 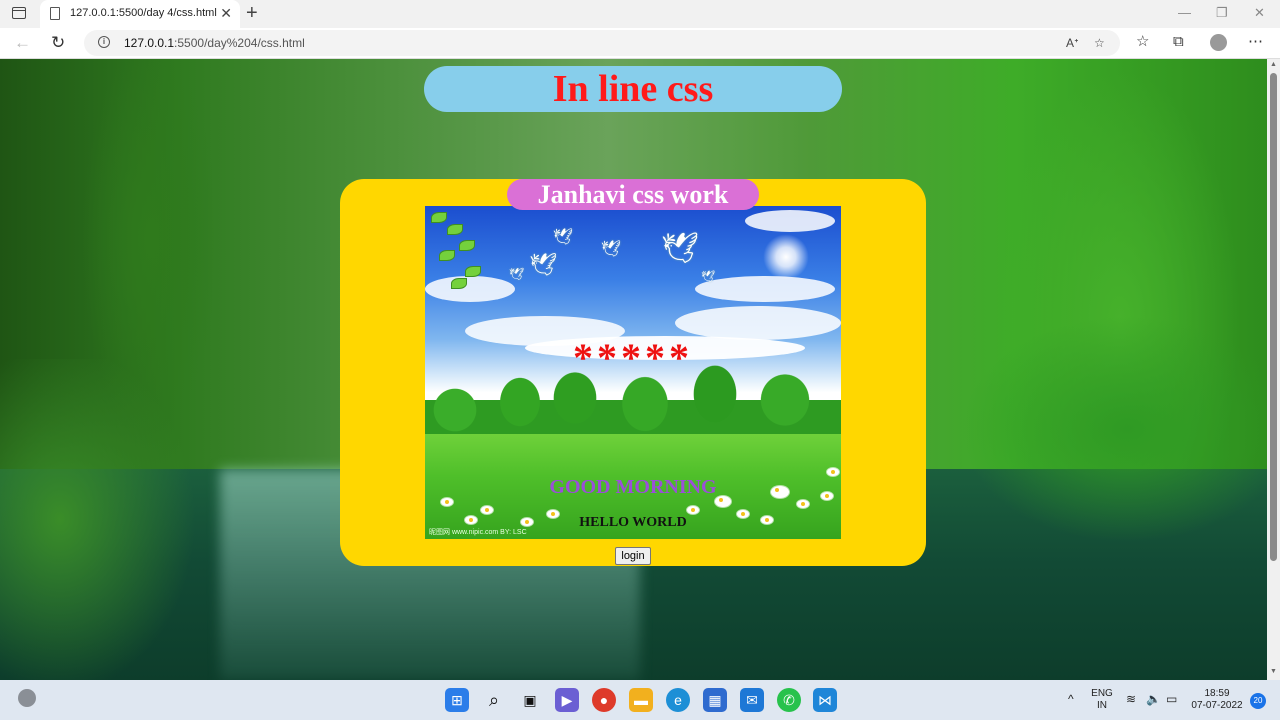 I want to click on vertical-scrollbar: ▲ ▼, so click(x=1273, y=369).